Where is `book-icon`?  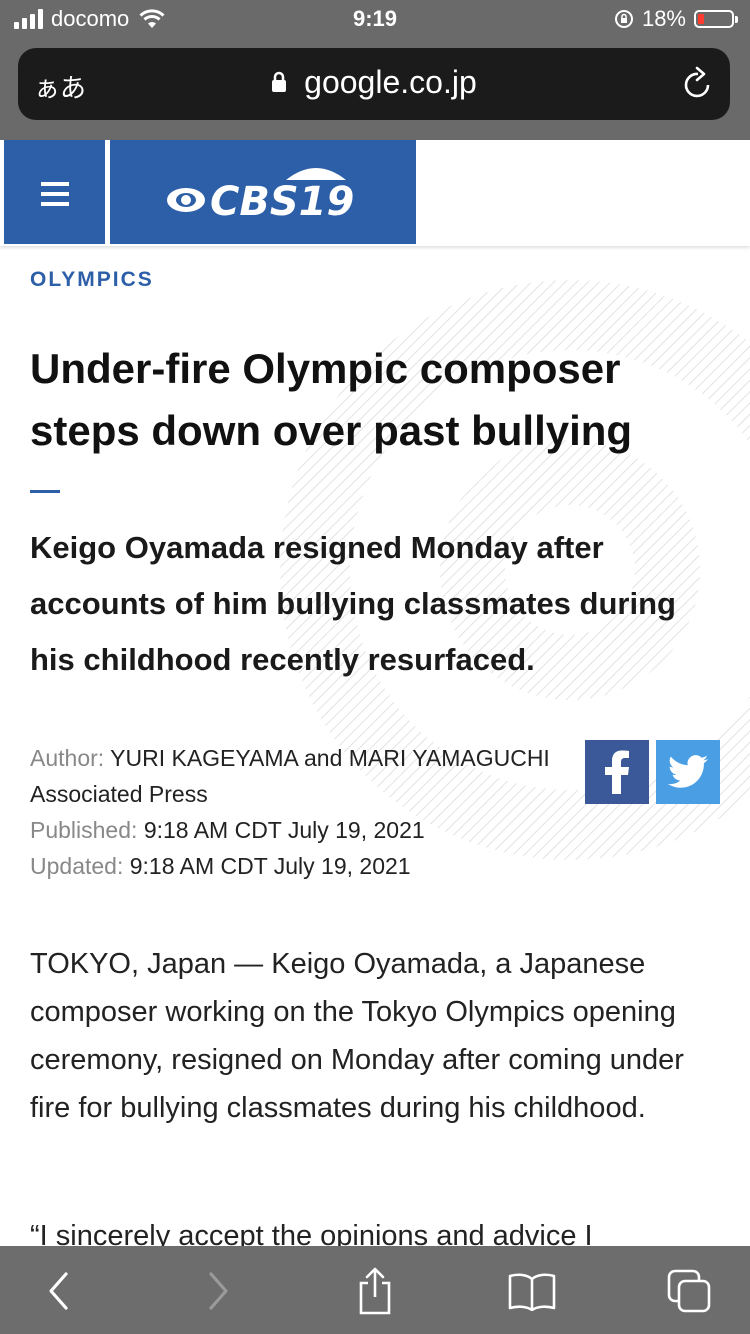
book-icon is located at coordinates (532, 1292).